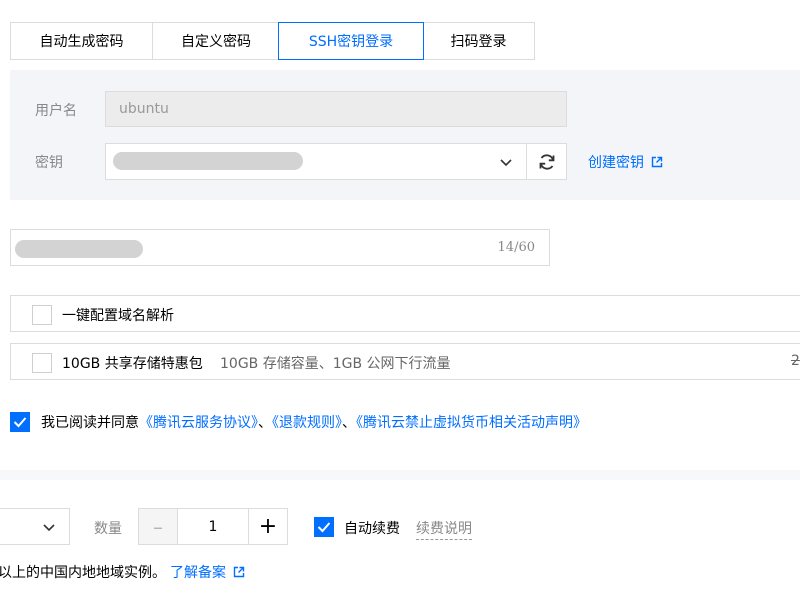 This screenshot has height=600, width=800. What do you see at coordinates (108, 529) in the screenshot?
I see `quantity-label: 数量` at bounding box center [108, 529].